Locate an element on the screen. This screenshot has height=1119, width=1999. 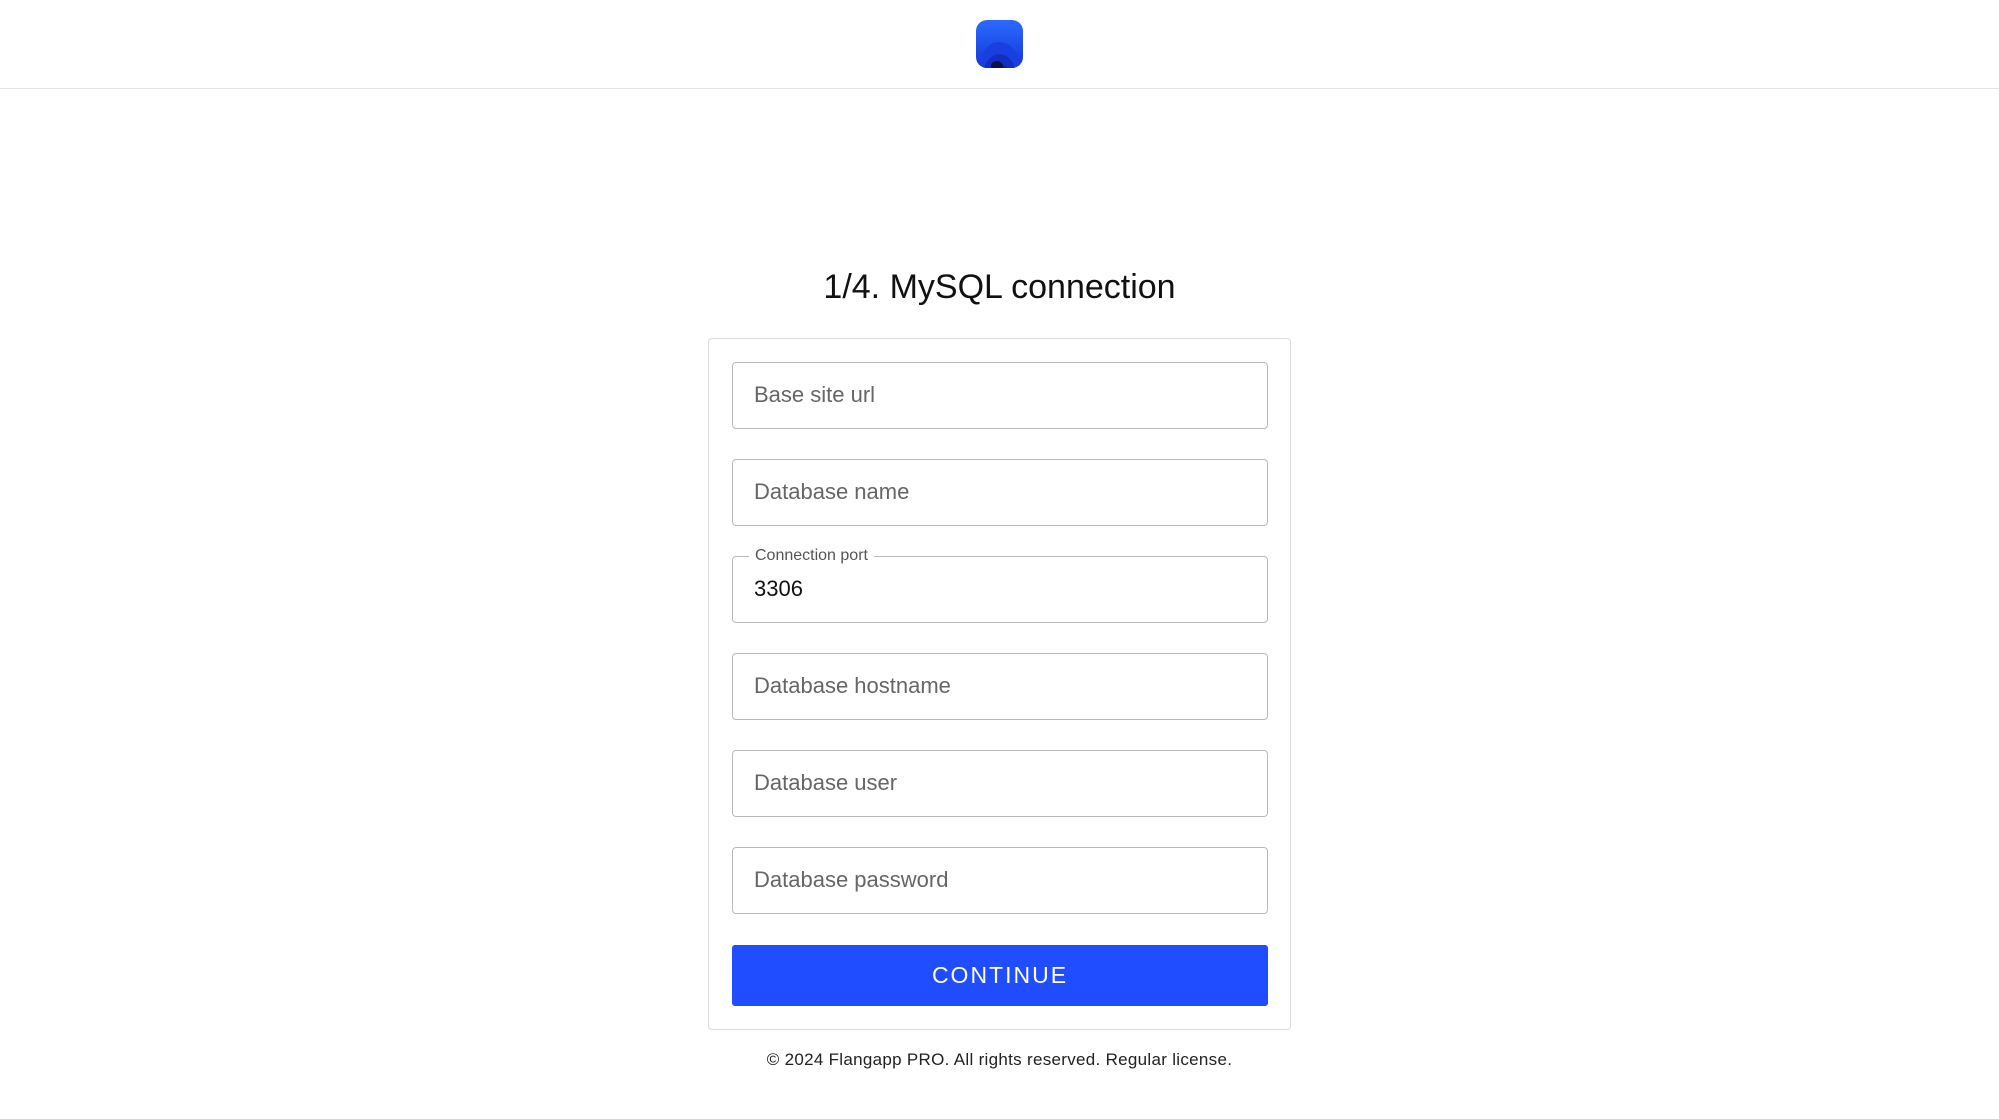
app-logo-icon is located at coordinates (999, 44).